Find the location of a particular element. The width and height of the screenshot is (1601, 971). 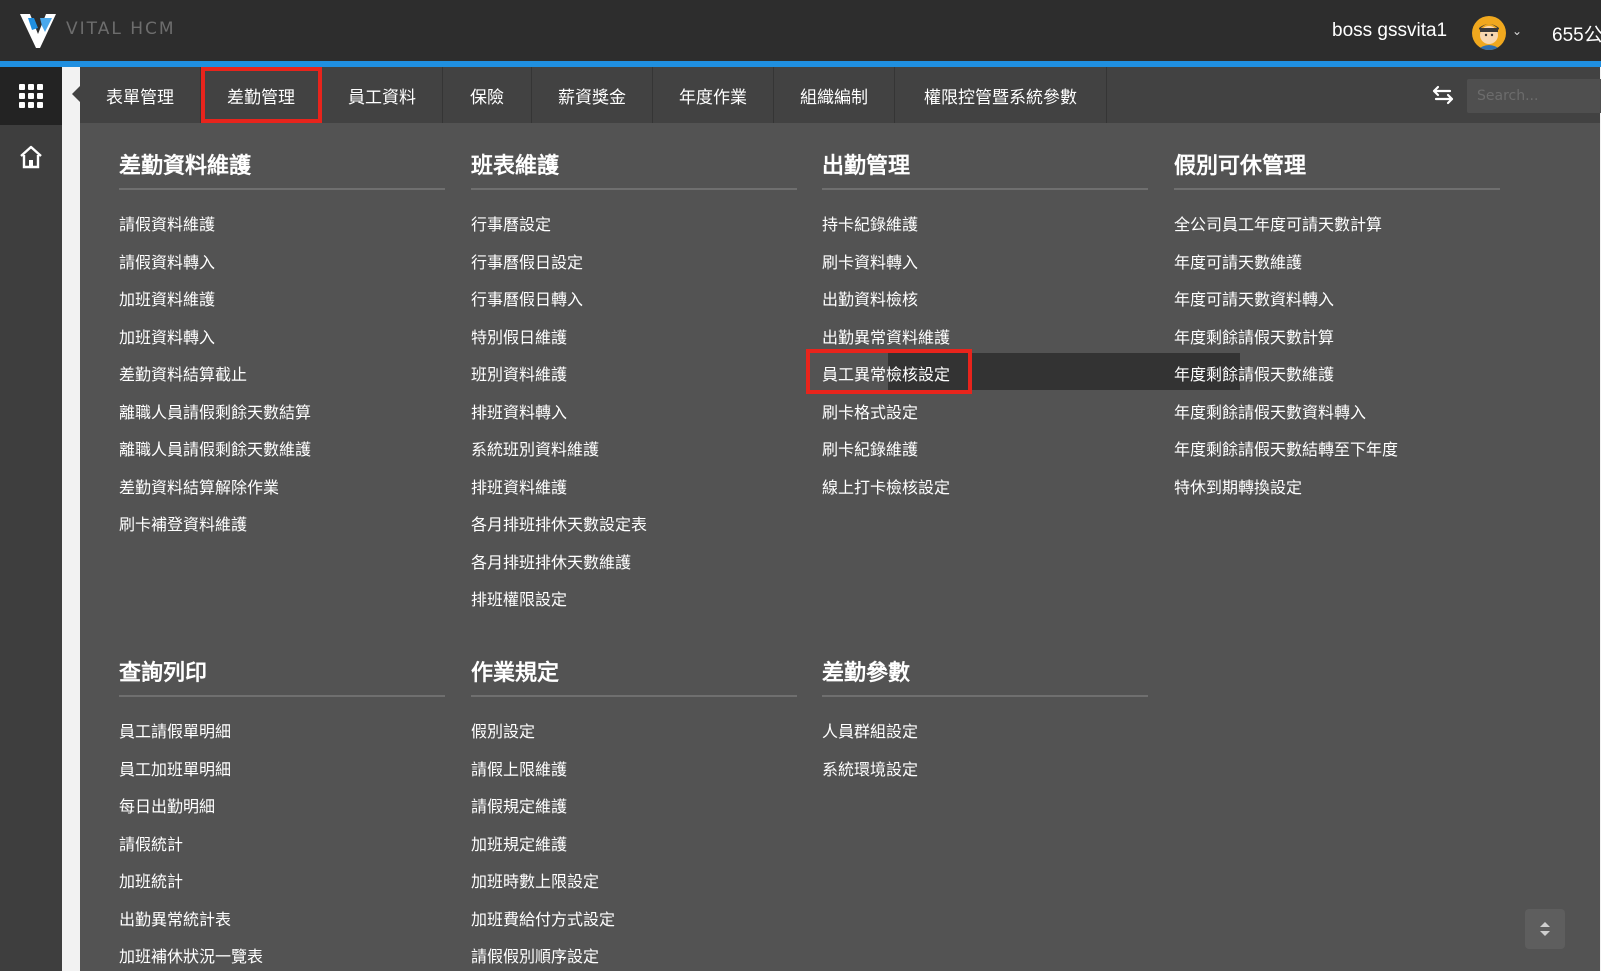

menu-item: 年度剩餘請假天數維護 is located at coordinates (1254, 373).